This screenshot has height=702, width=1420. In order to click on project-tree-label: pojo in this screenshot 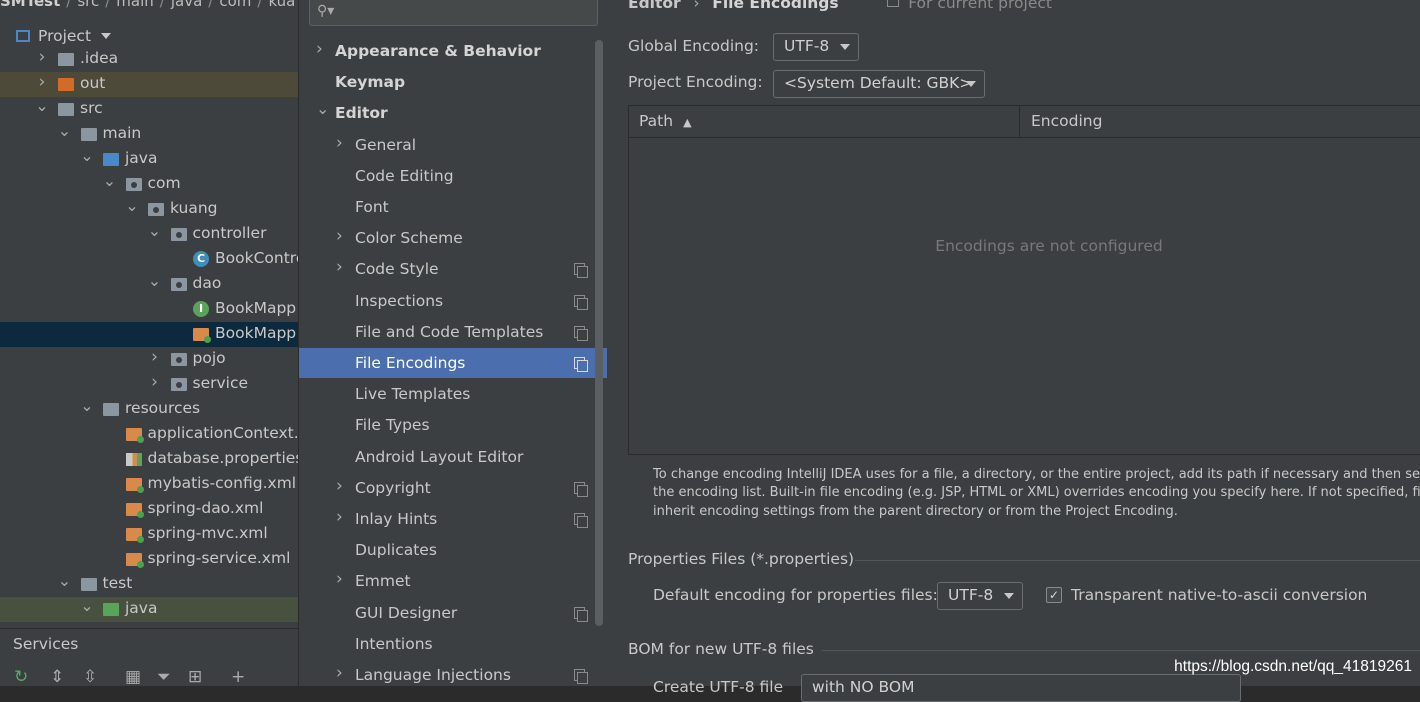, I will do `click(209, 358)`.